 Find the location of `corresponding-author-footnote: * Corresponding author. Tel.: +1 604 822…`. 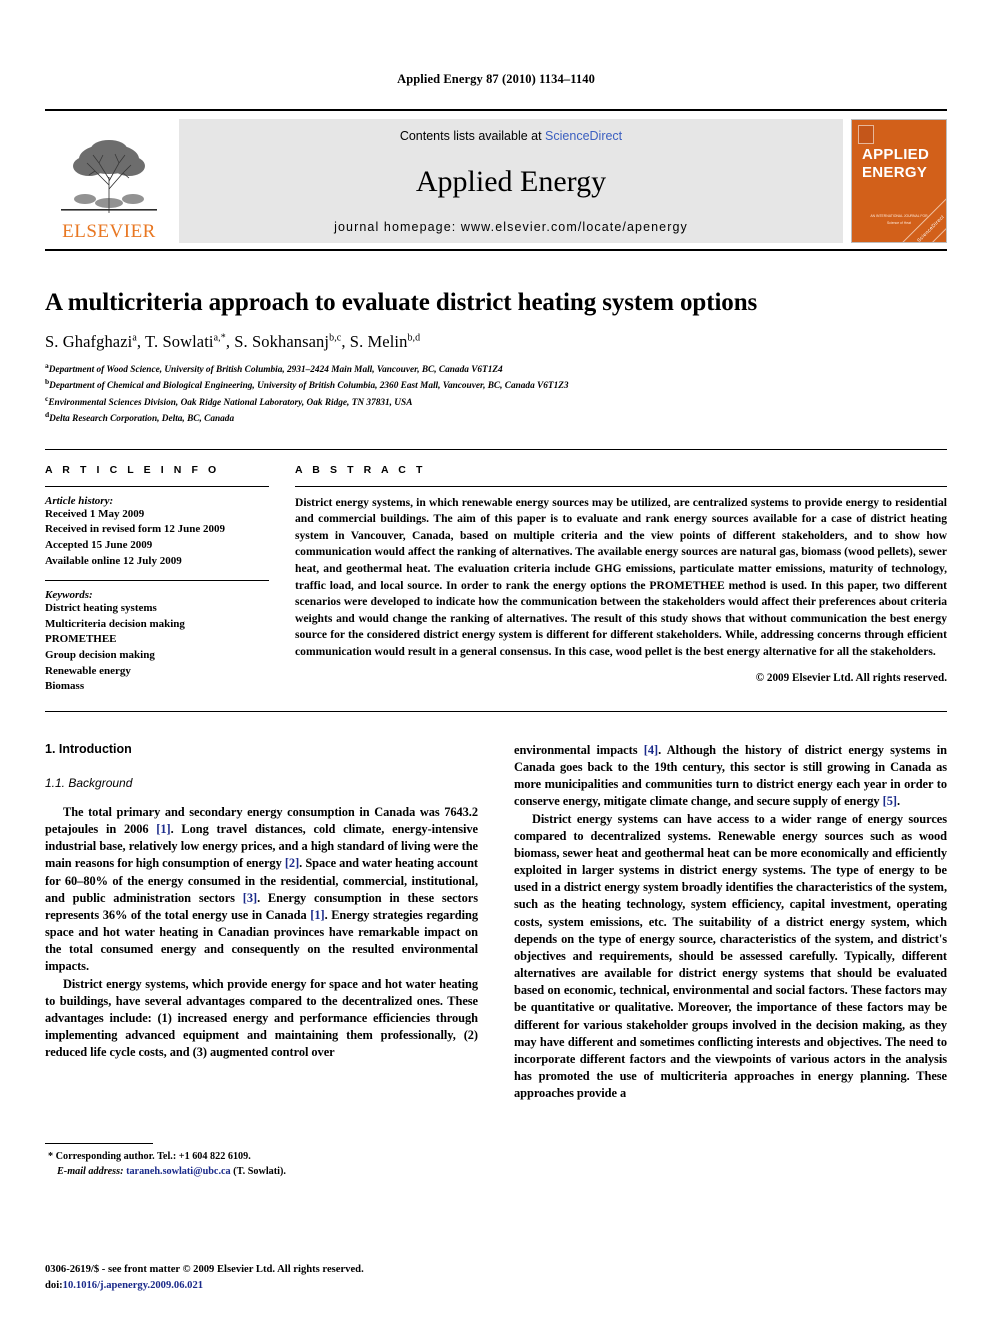

corresponding-author-footnote: * Corresponding author. Tel.: +1 604 822… is located at coordinates (261, 1161).